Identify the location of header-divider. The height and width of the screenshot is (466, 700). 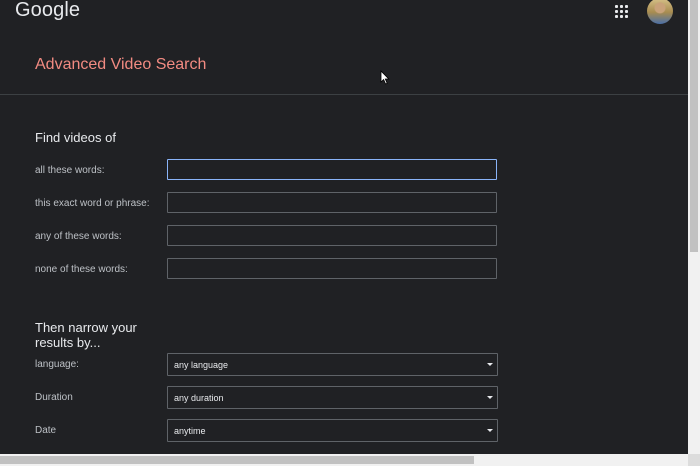
(344, 94).